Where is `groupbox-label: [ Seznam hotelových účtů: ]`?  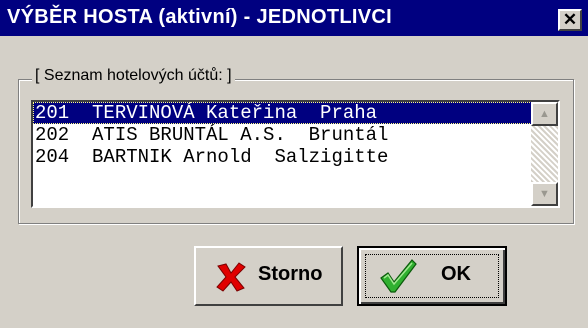
groupbox-label: [ Seznam hotelových účtů: ] is located at coordinates (133, 76).